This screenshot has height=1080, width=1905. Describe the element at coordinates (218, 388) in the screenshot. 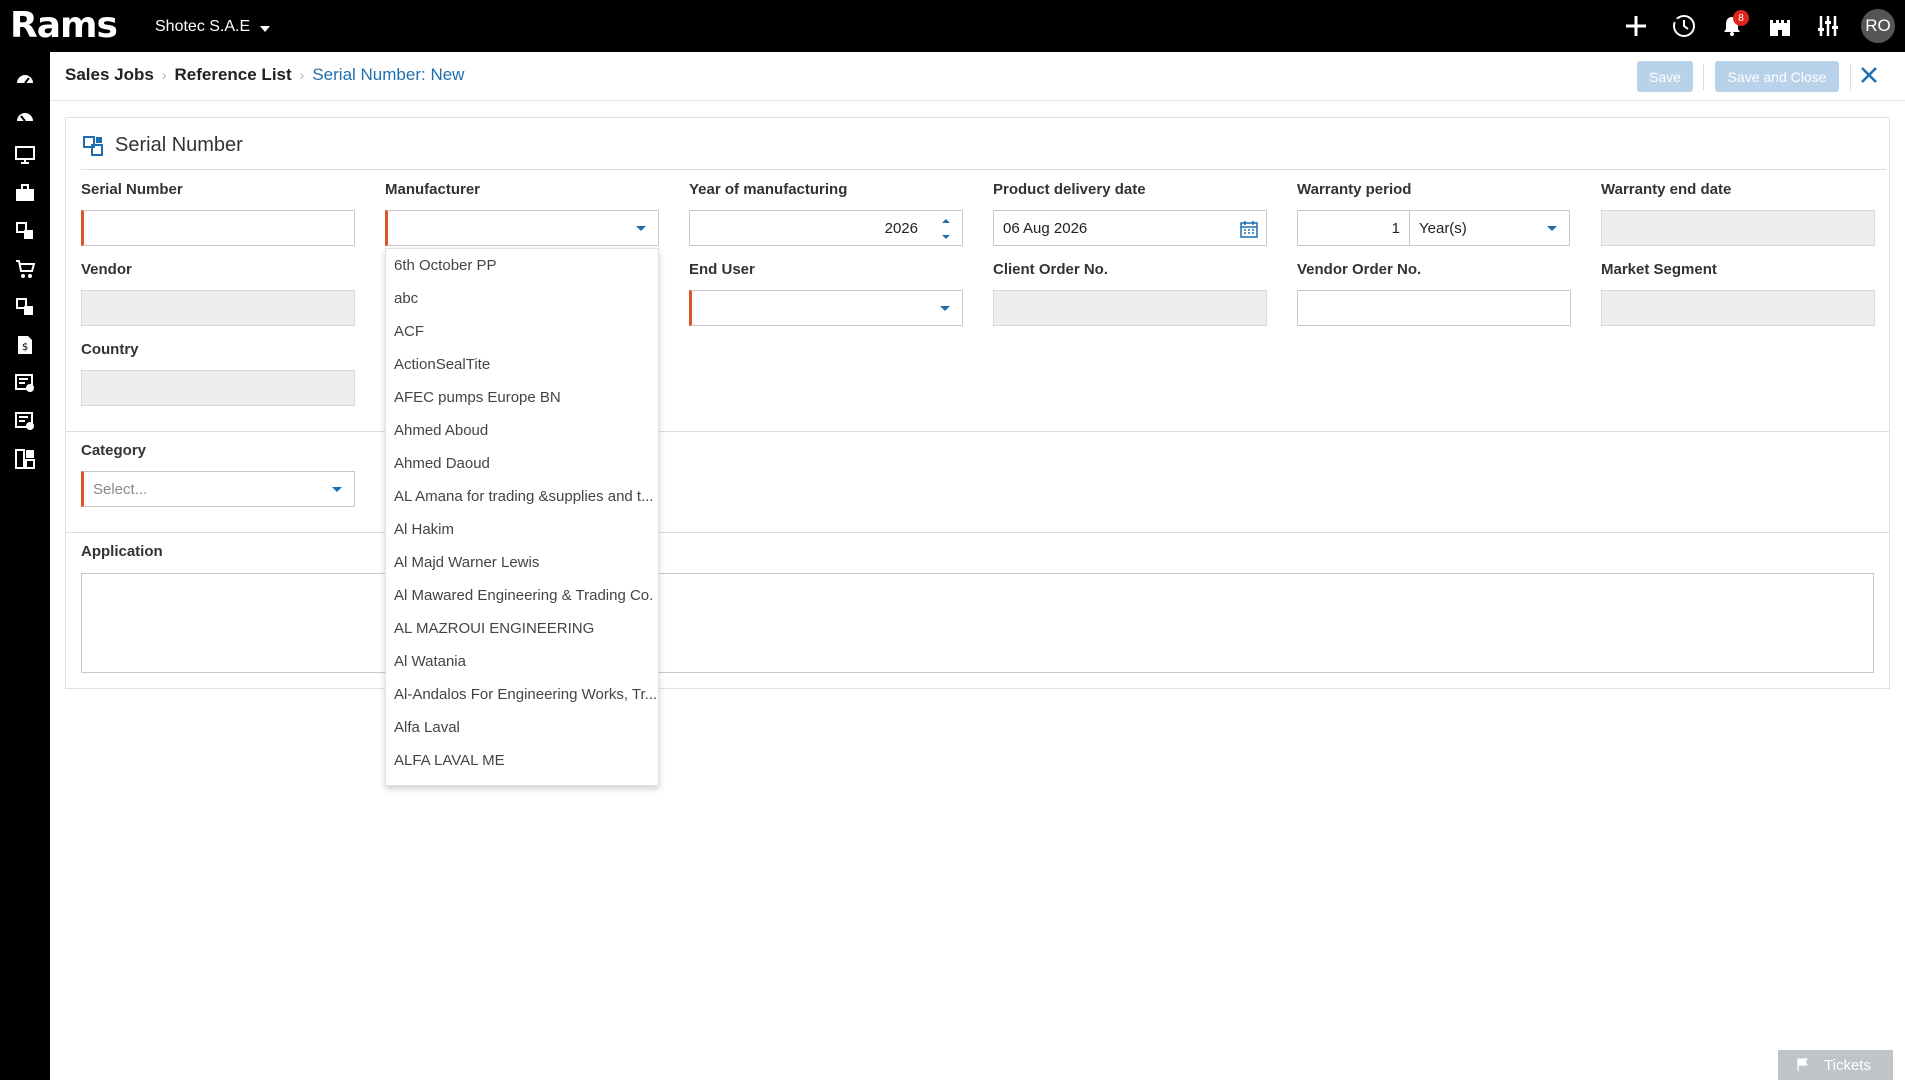

I see `country-field` at that location.